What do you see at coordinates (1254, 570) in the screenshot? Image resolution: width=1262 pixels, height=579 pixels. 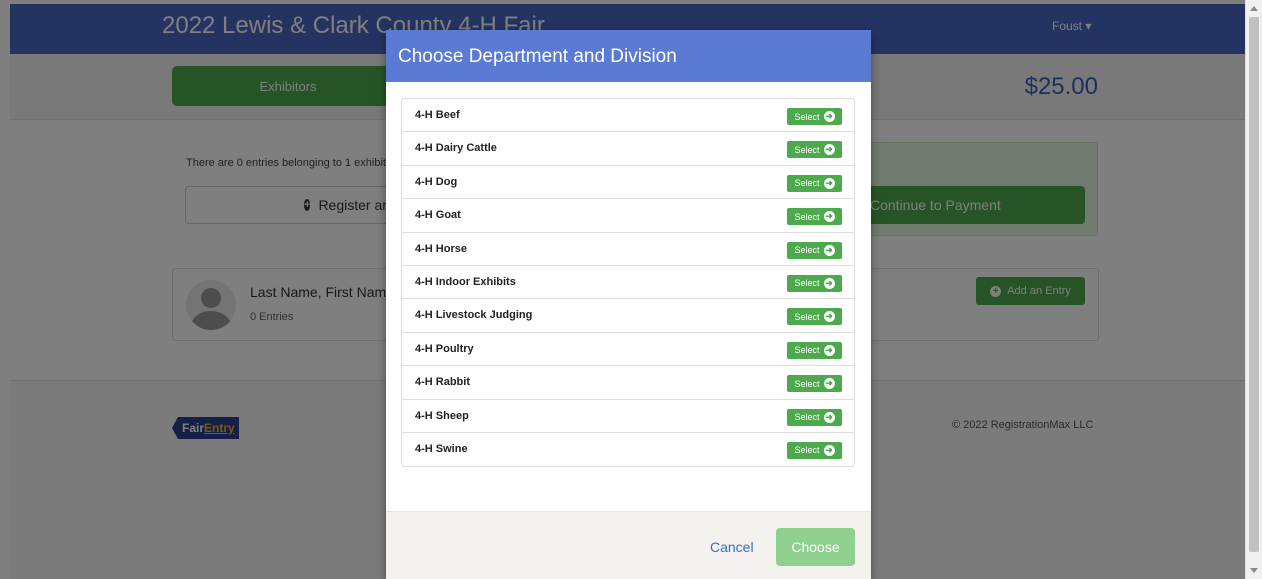 I see `scroll-down-arrow-icon` at bounding box center [1254, 570].